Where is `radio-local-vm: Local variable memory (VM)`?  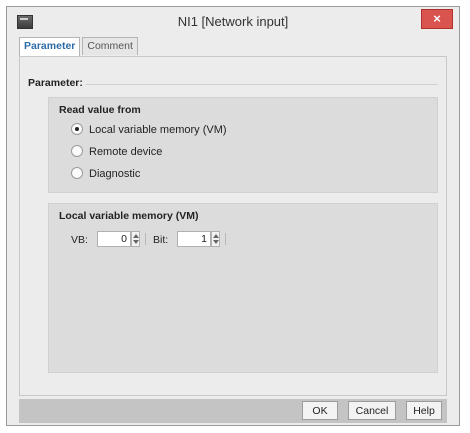 radio-local-vm: Local variable memory (VM) is located at coordinates (149, 130).